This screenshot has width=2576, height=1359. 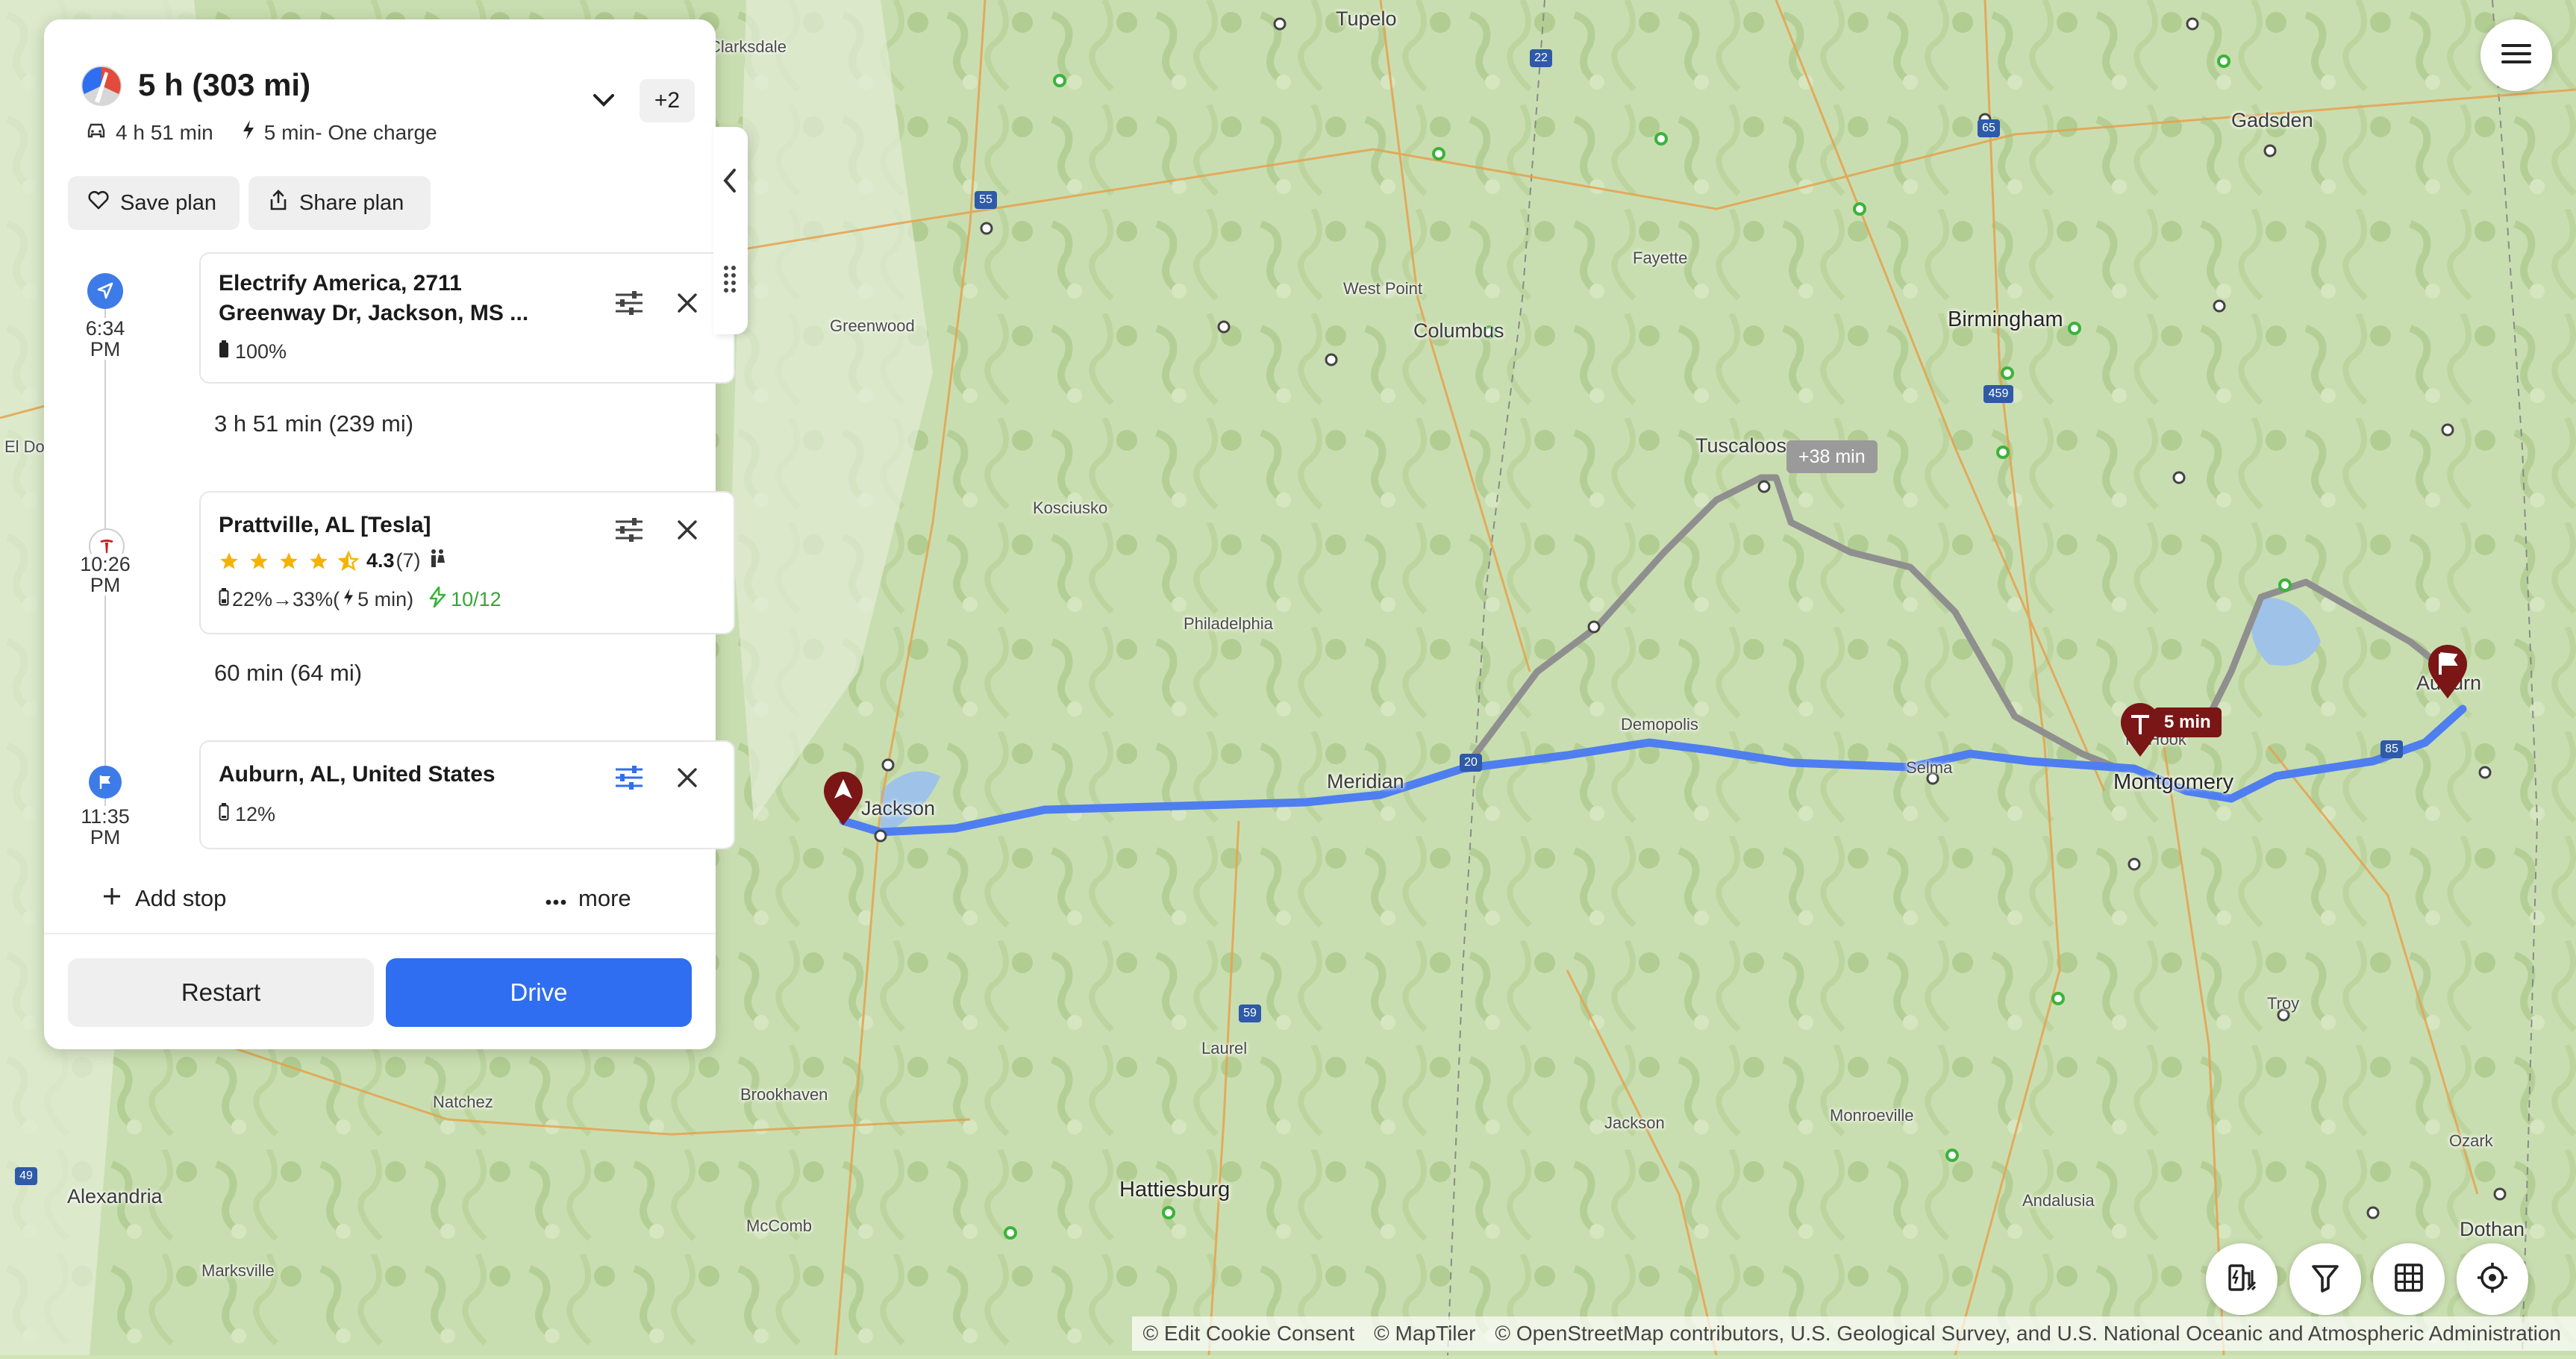 I want to click on segment-duration: 3 h 51 min (239 mi), so click(x=314, y=423).